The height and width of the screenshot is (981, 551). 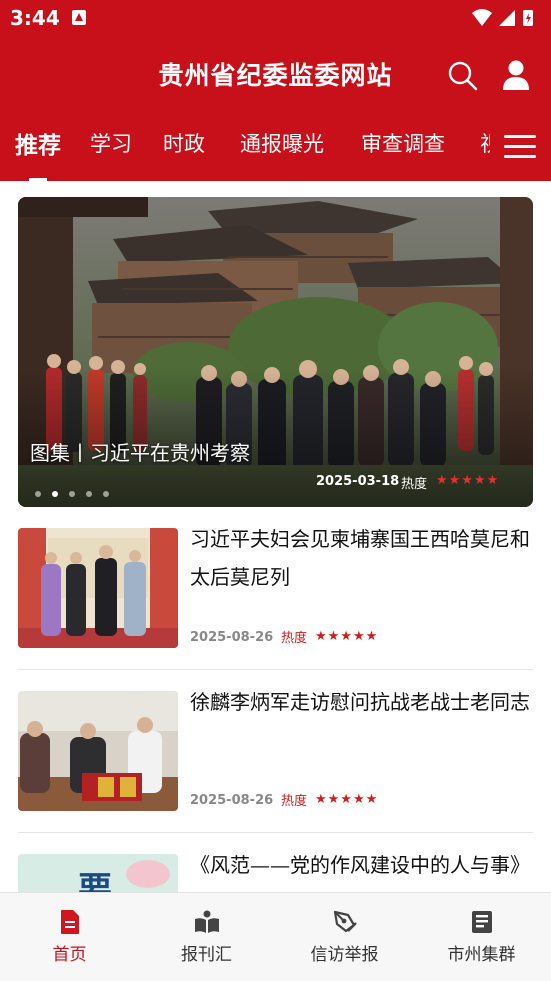 What do you see at coordinates (363, 558) in the screenshot?
I see `news-title: 习近平夫妇会见柬埔寨国王西哈莫尼和太后莫尼列` at bounding box center [363, 558].